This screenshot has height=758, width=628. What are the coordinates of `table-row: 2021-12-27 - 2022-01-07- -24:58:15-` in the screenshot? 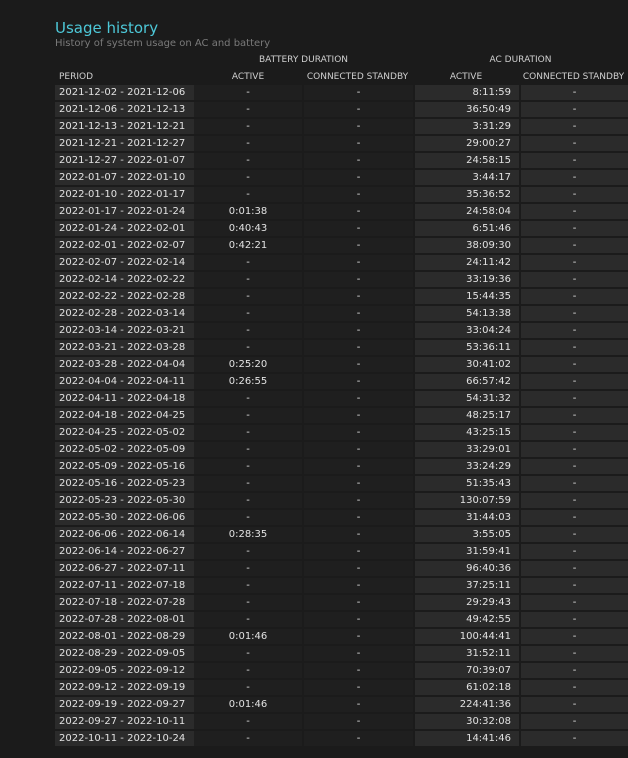 It's located at (341, 161).